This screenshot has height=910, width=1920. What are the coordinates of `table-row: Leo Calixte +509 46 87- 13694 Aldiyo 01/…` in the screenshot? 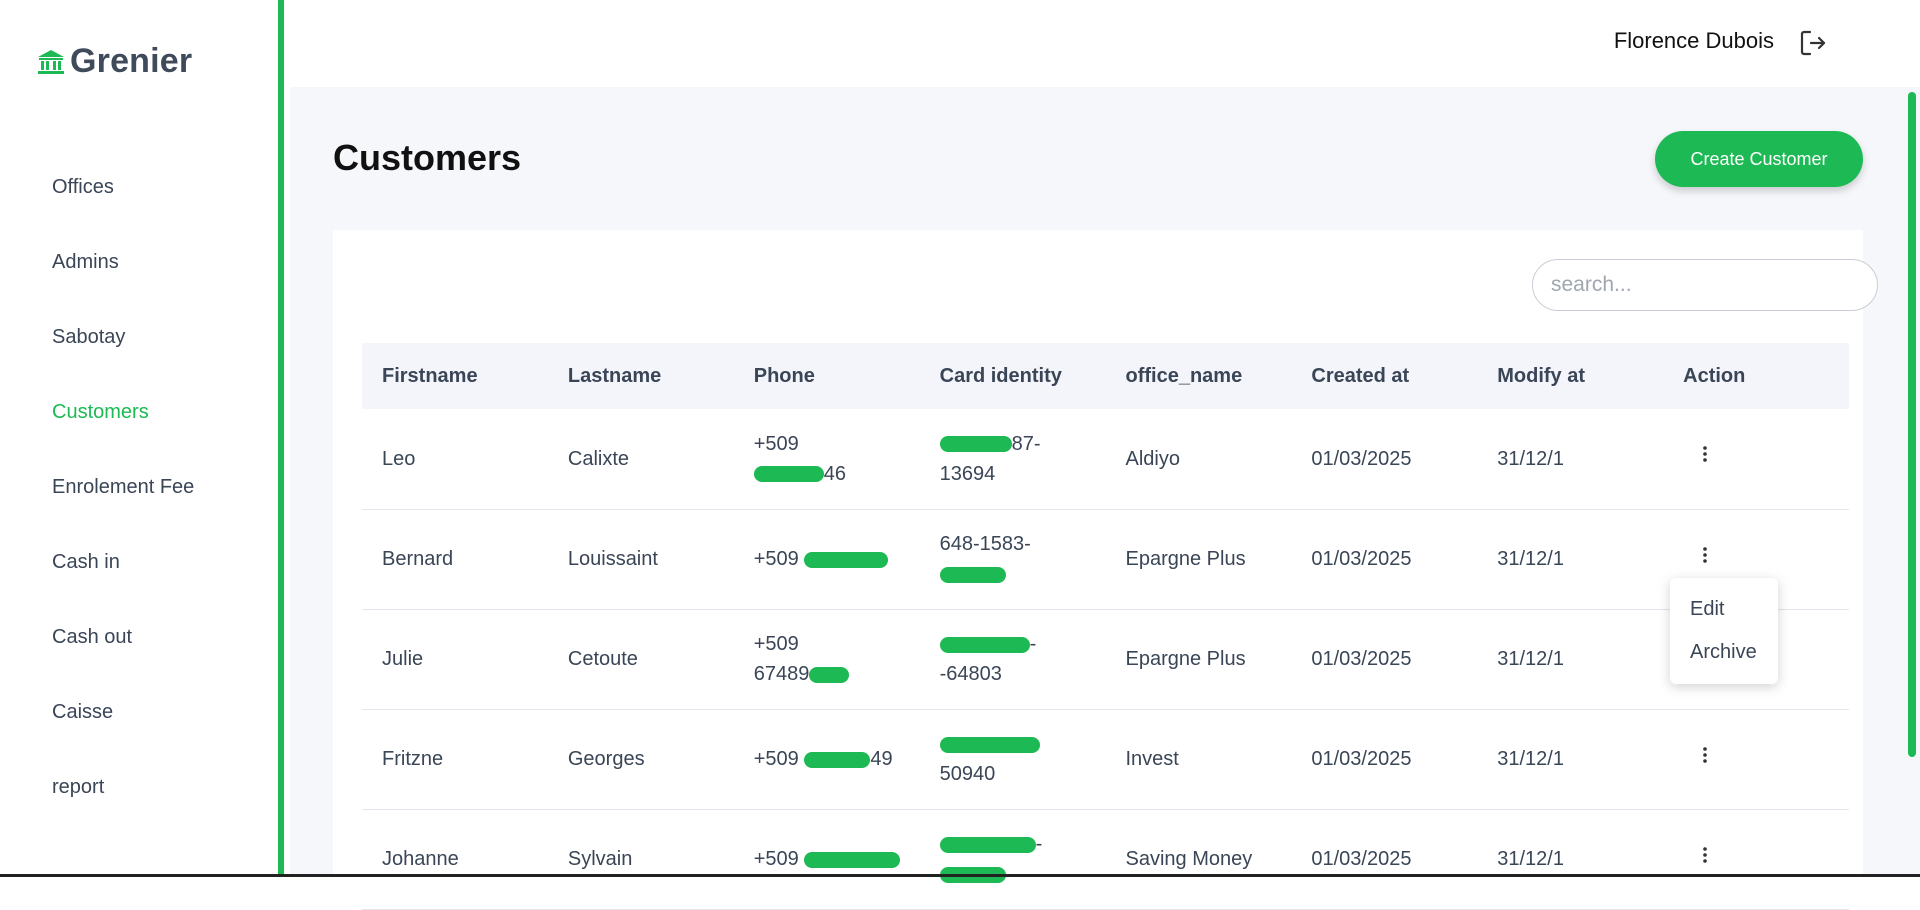 It's located at (1105, 459).